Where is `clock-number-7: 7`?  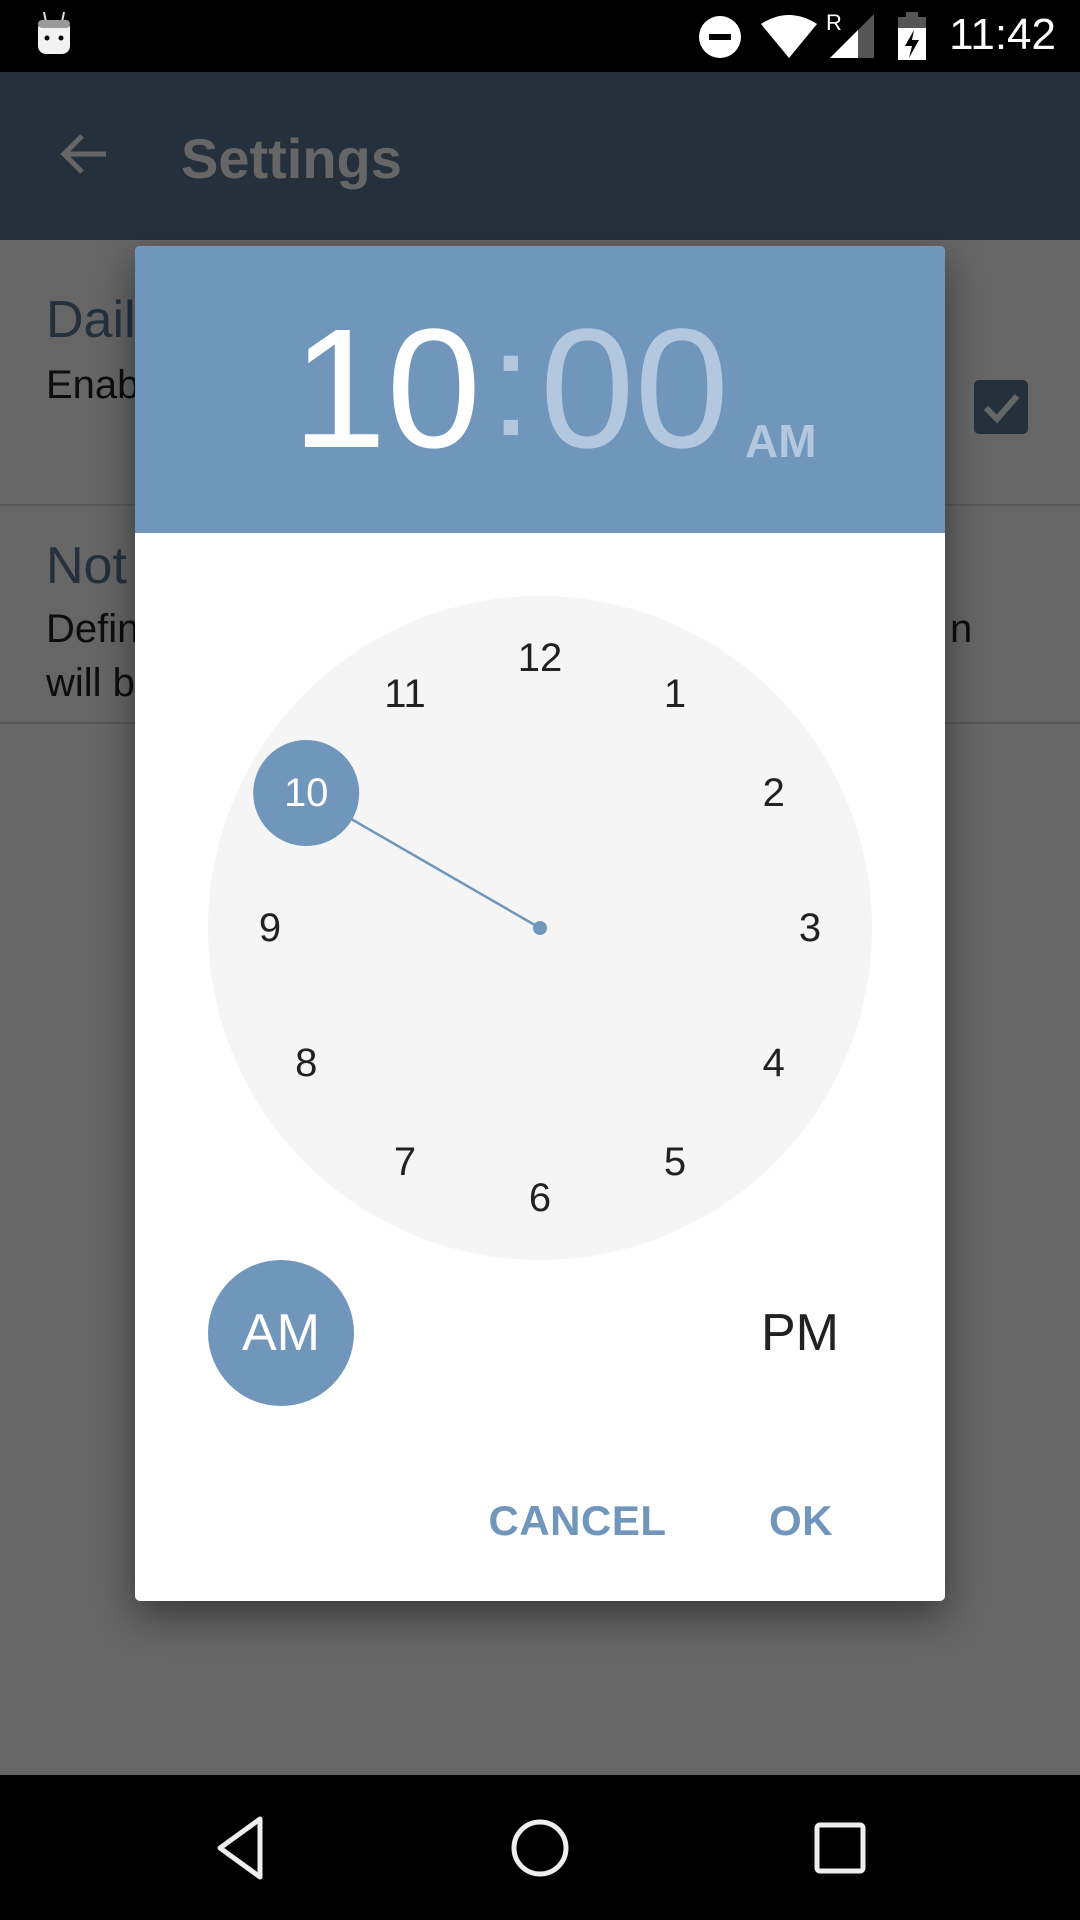 clock-number-7: 7 is located at coordinates (405, 1162).